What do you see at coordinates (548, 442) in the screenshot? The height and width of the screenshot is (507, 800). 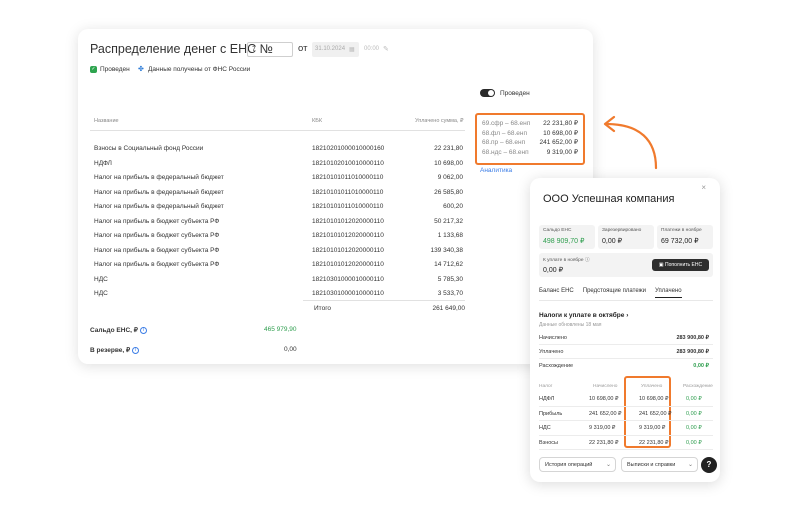 I see `tax-cell-tax: Взносы` at bounding box center [548, 442].